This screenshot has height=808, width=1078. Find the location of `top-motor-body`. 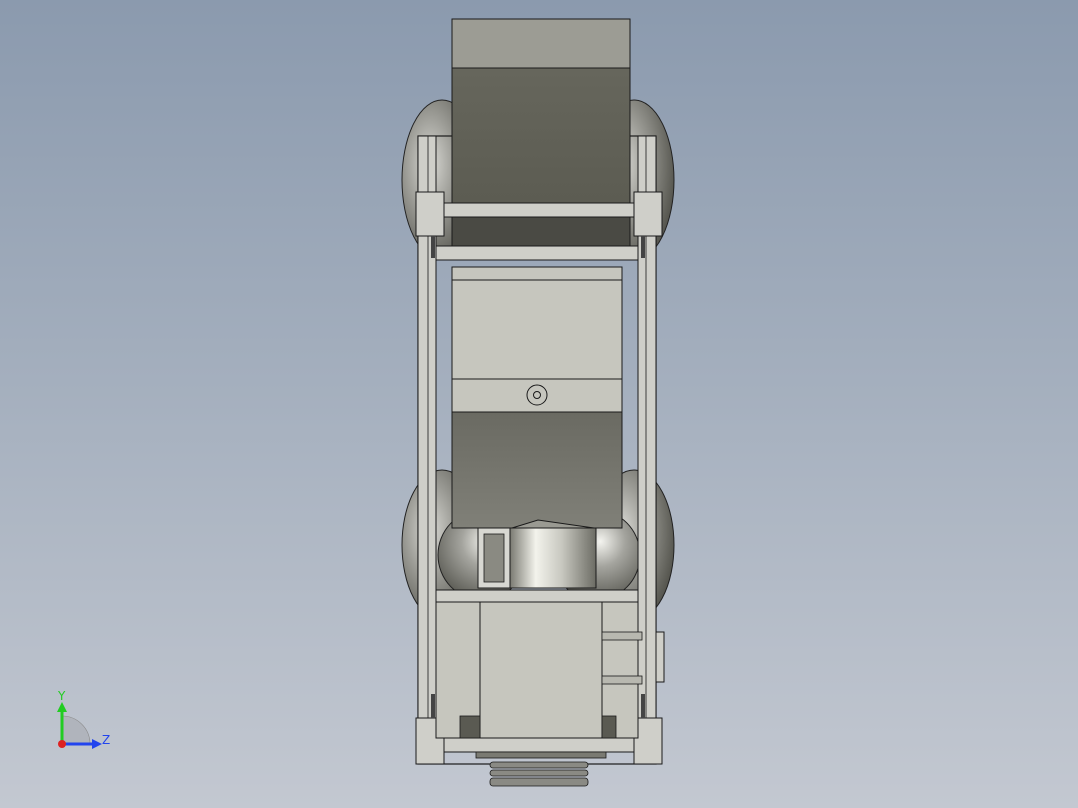

top-motor-body is located at coordinates (541, 135).